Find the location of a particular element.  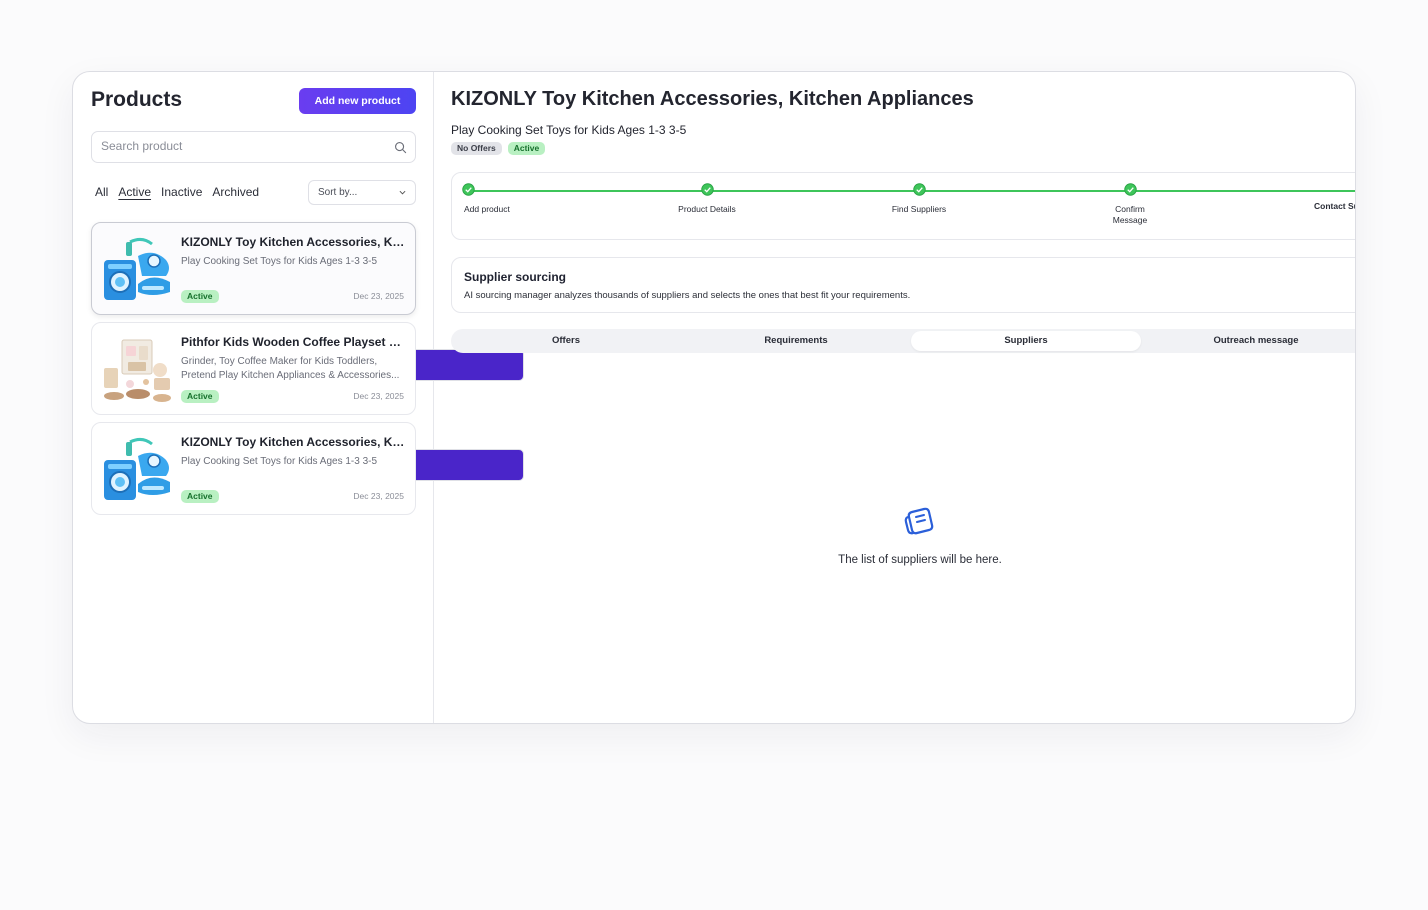

search-input is located at coordinates (241, 146).